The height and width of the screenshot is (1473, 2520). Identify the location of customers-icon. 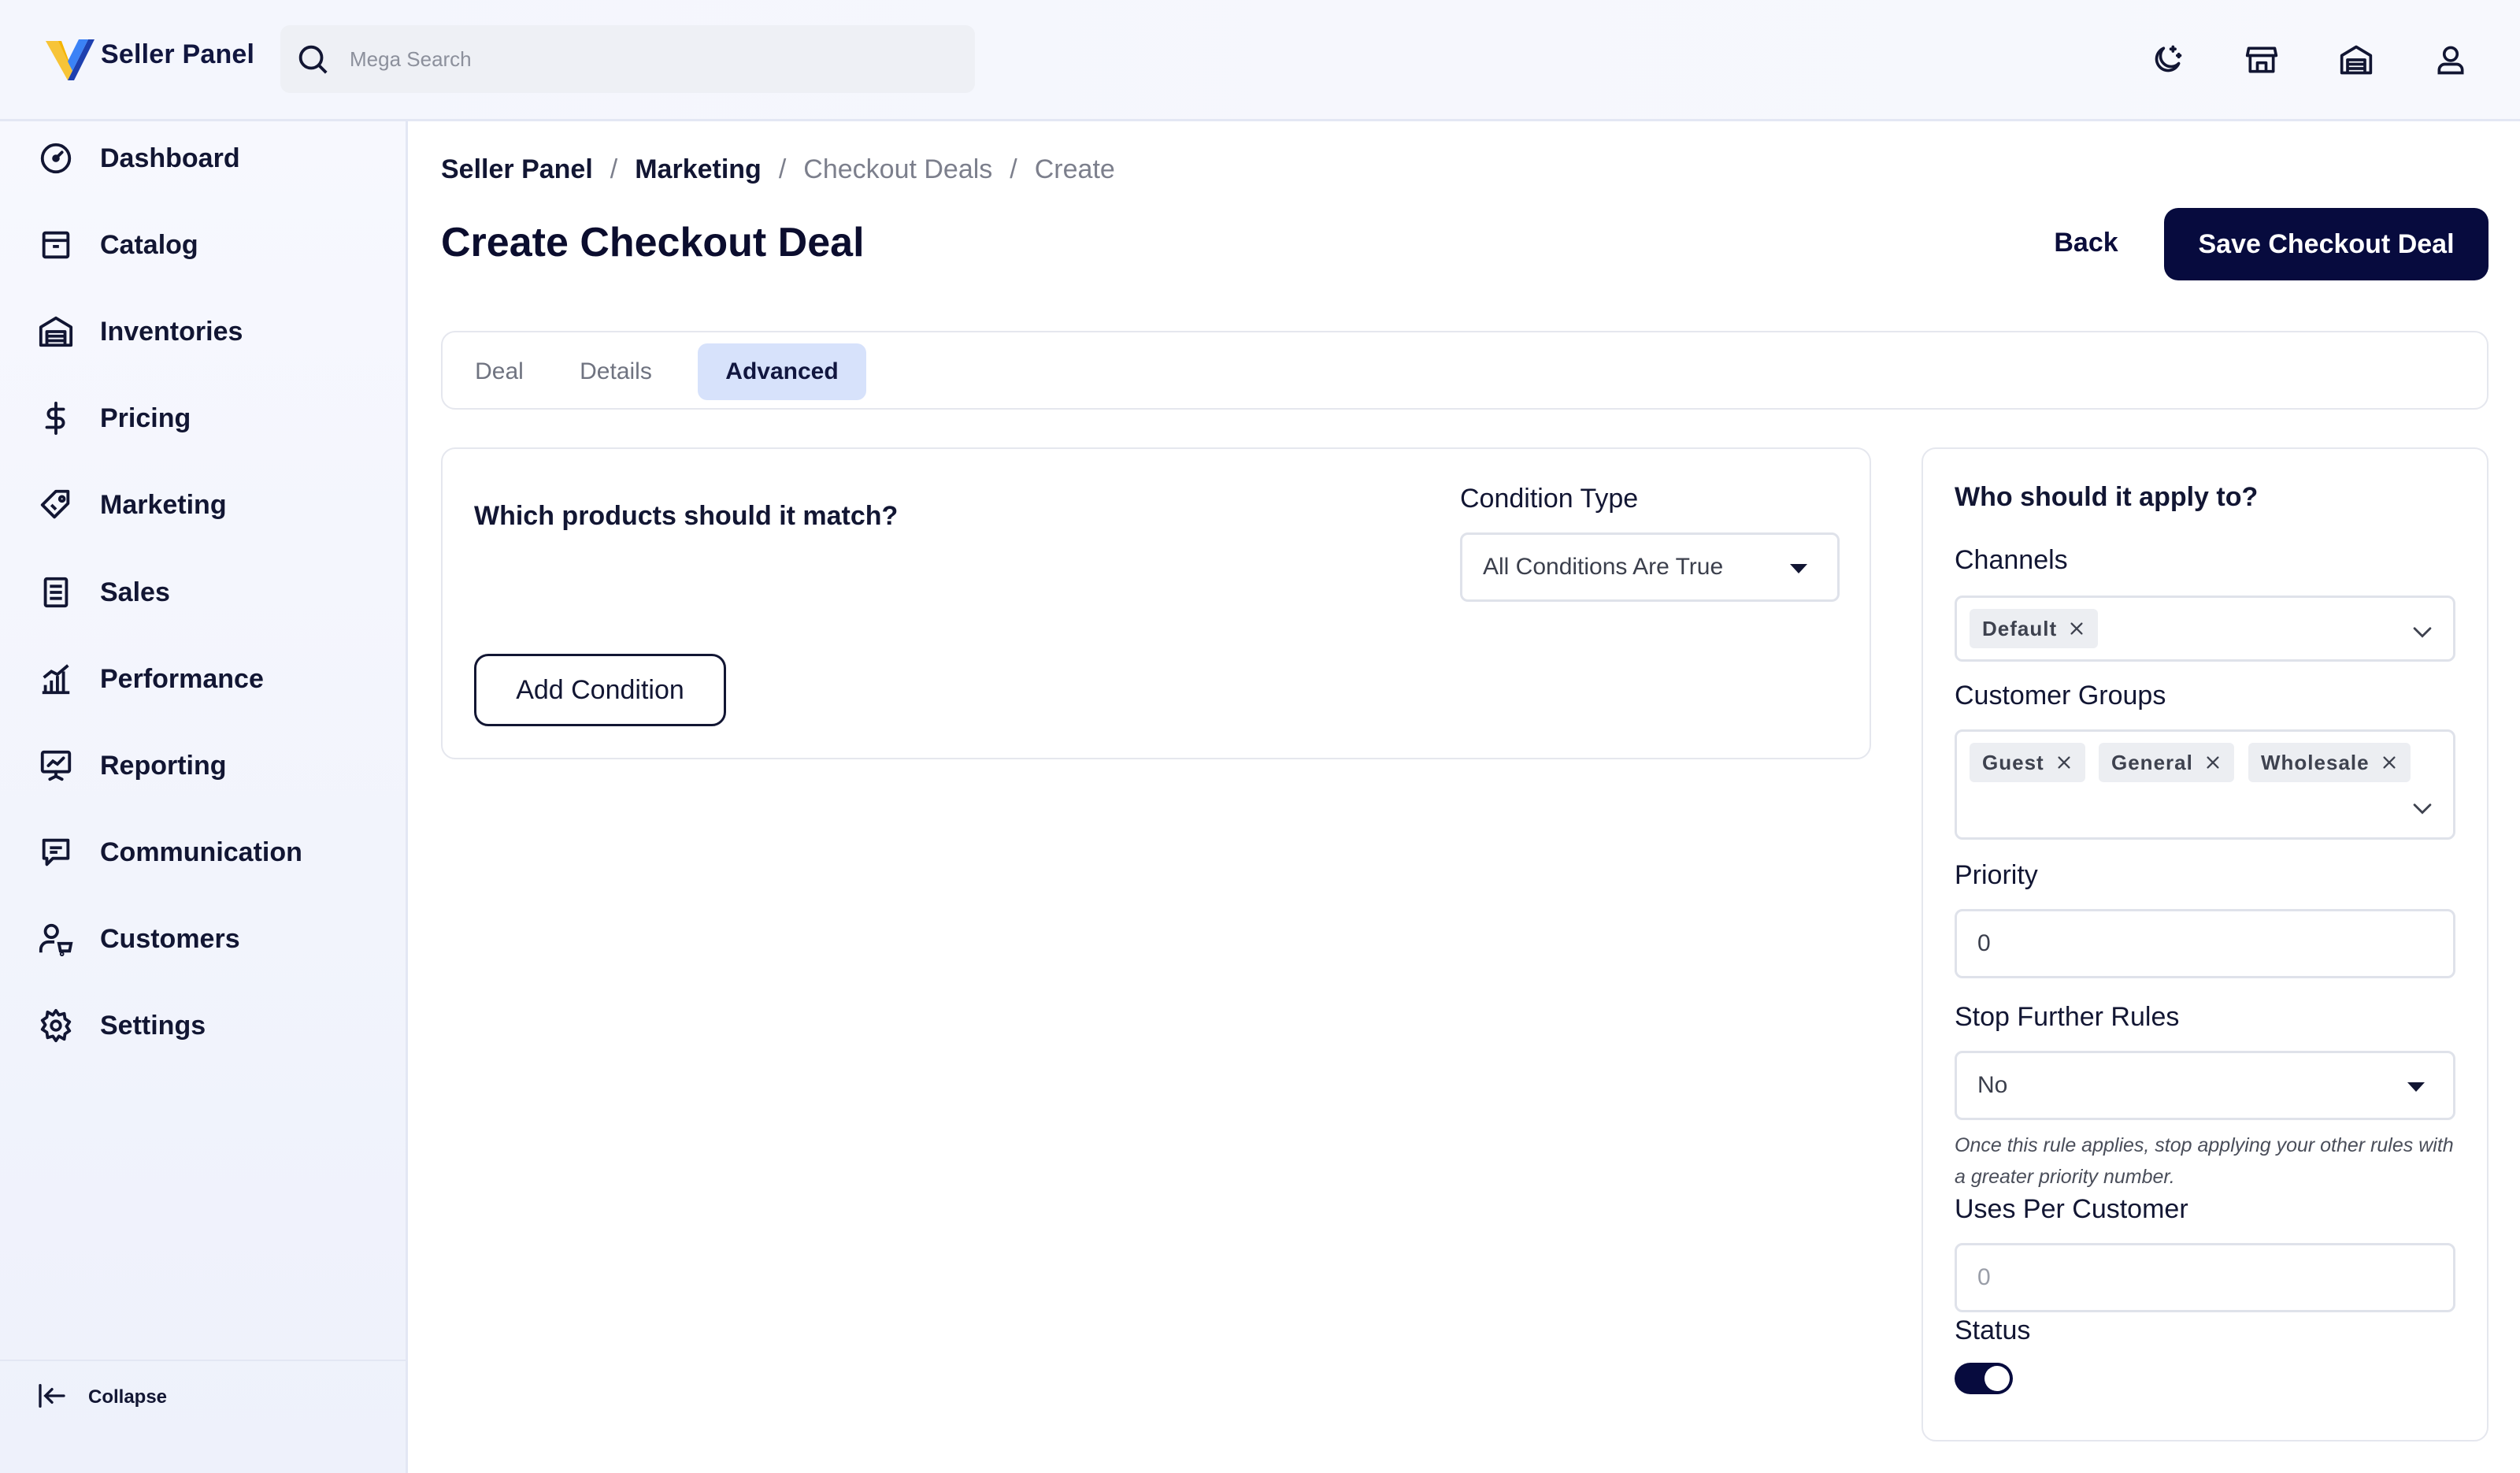
(56, 940).